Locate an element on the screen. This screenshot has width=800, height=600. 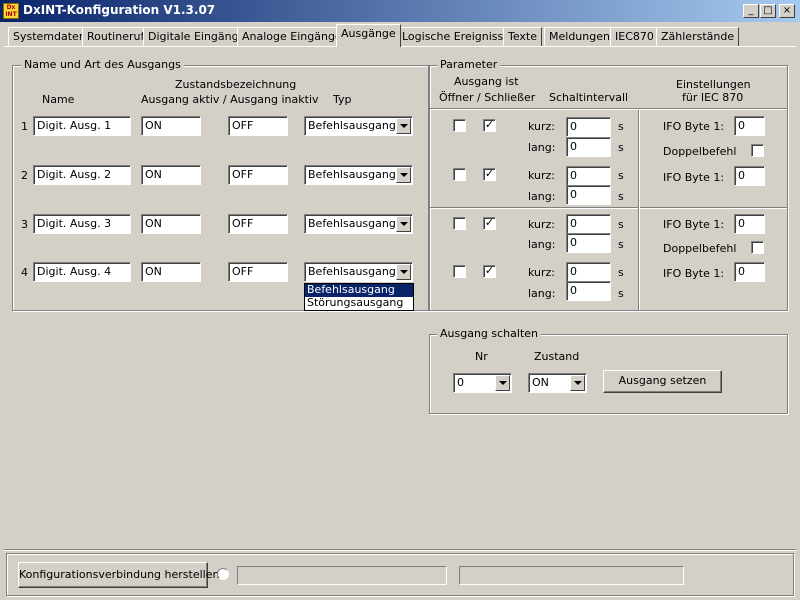
tab-texte: Texte is located at coordinates (523, 37).